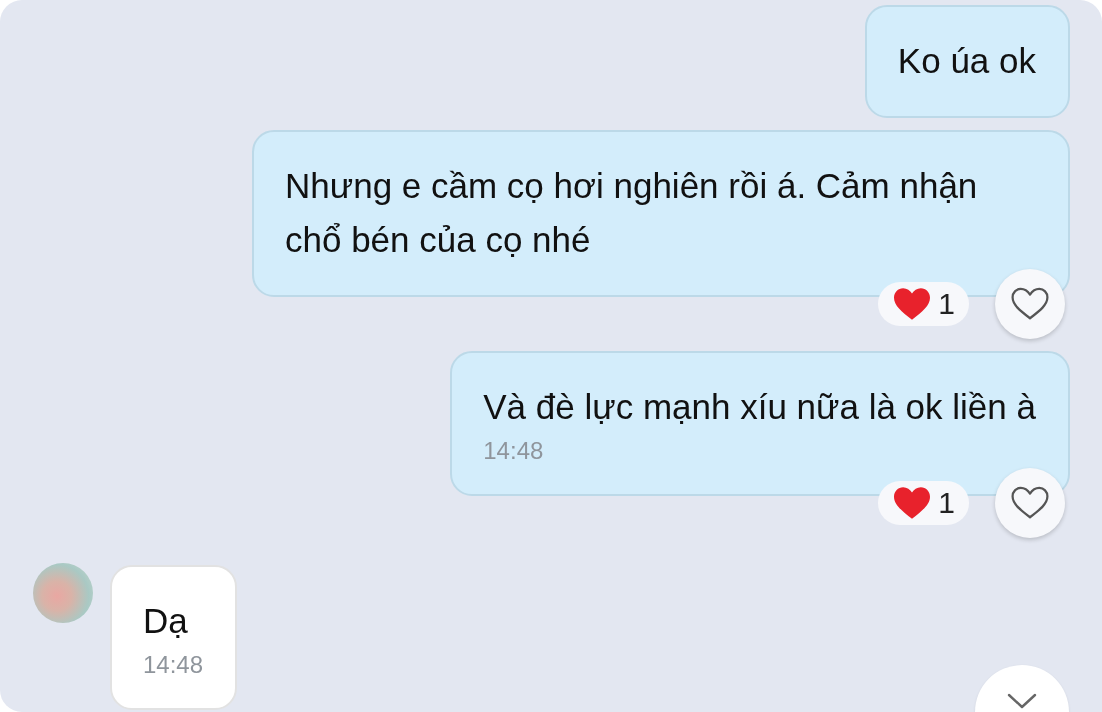 The width and height of the screenshot is (1102, 712). I want to click on message-text: Và đè lực mạnh xíu nữa là ok liền à, so click(759, 407).